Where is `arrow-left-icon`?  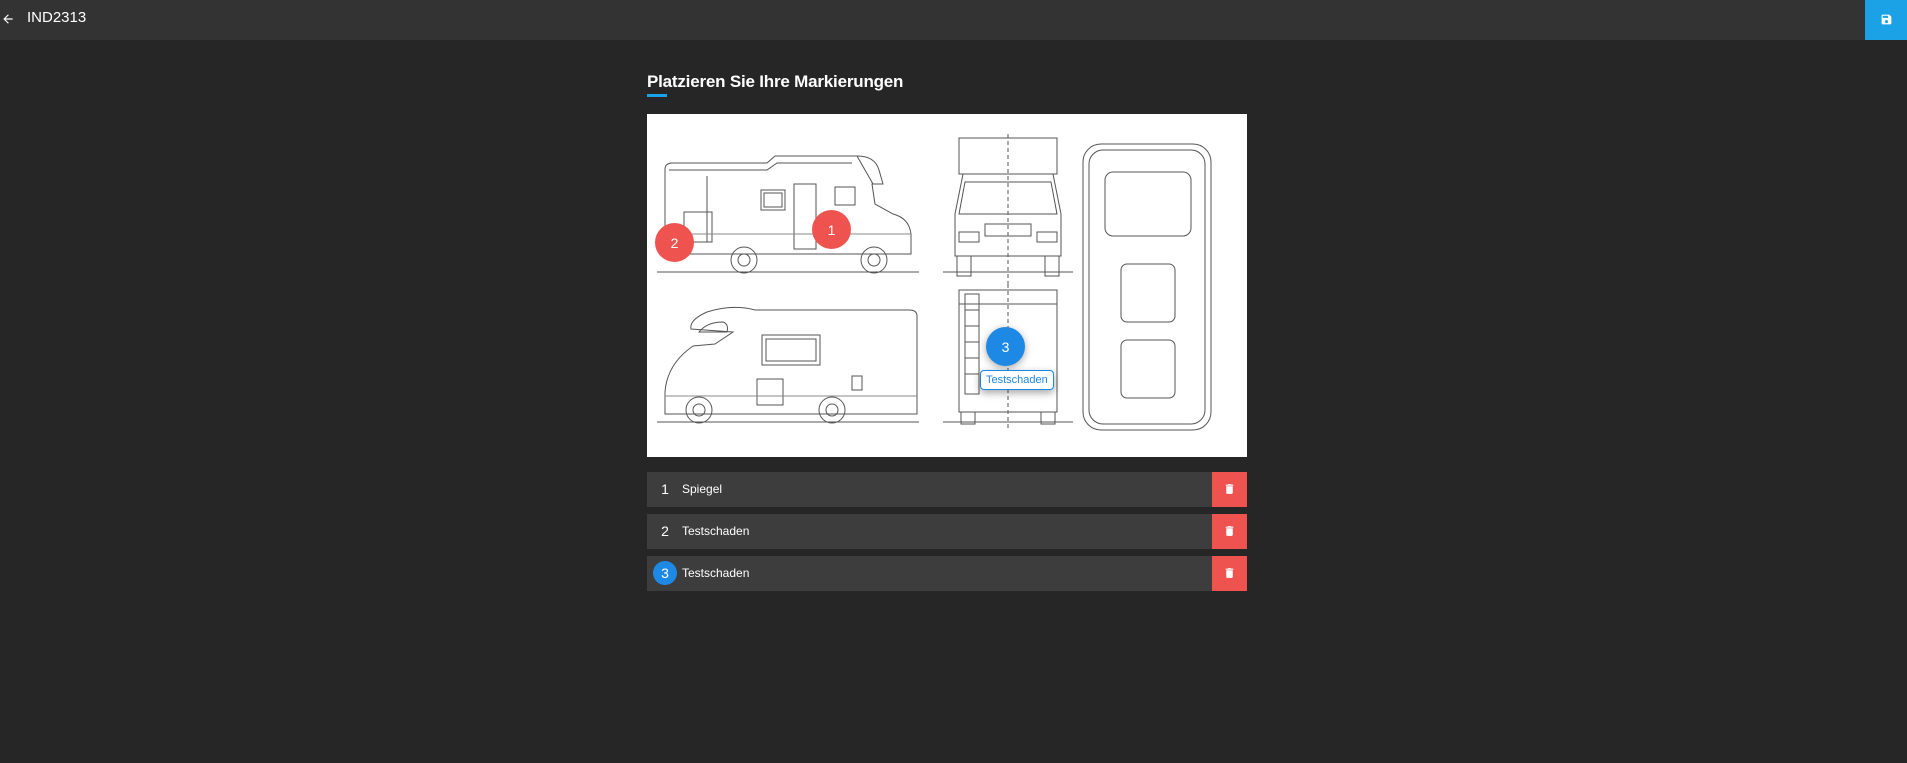
arrow-left-icon is located at coordinates (8, 19).